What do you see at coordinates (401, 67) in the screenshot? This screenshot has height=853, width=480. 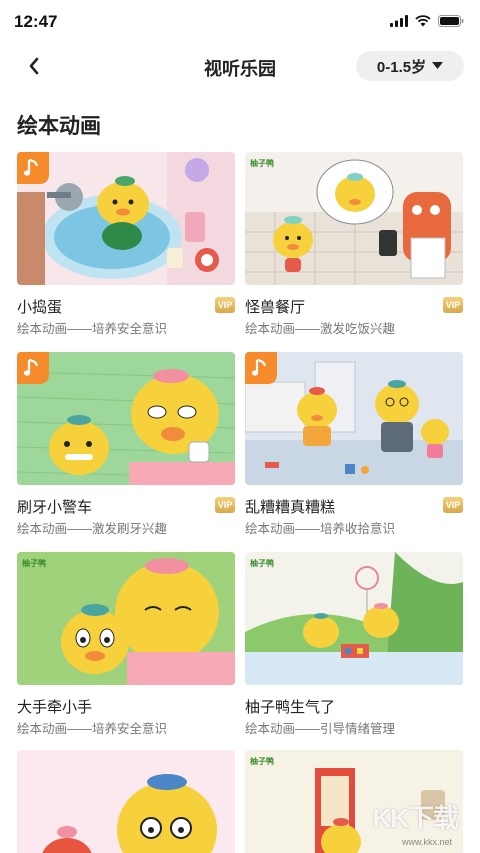 I see `age-filter-label: 0-1.5岁` at bounding box center [401, 67].